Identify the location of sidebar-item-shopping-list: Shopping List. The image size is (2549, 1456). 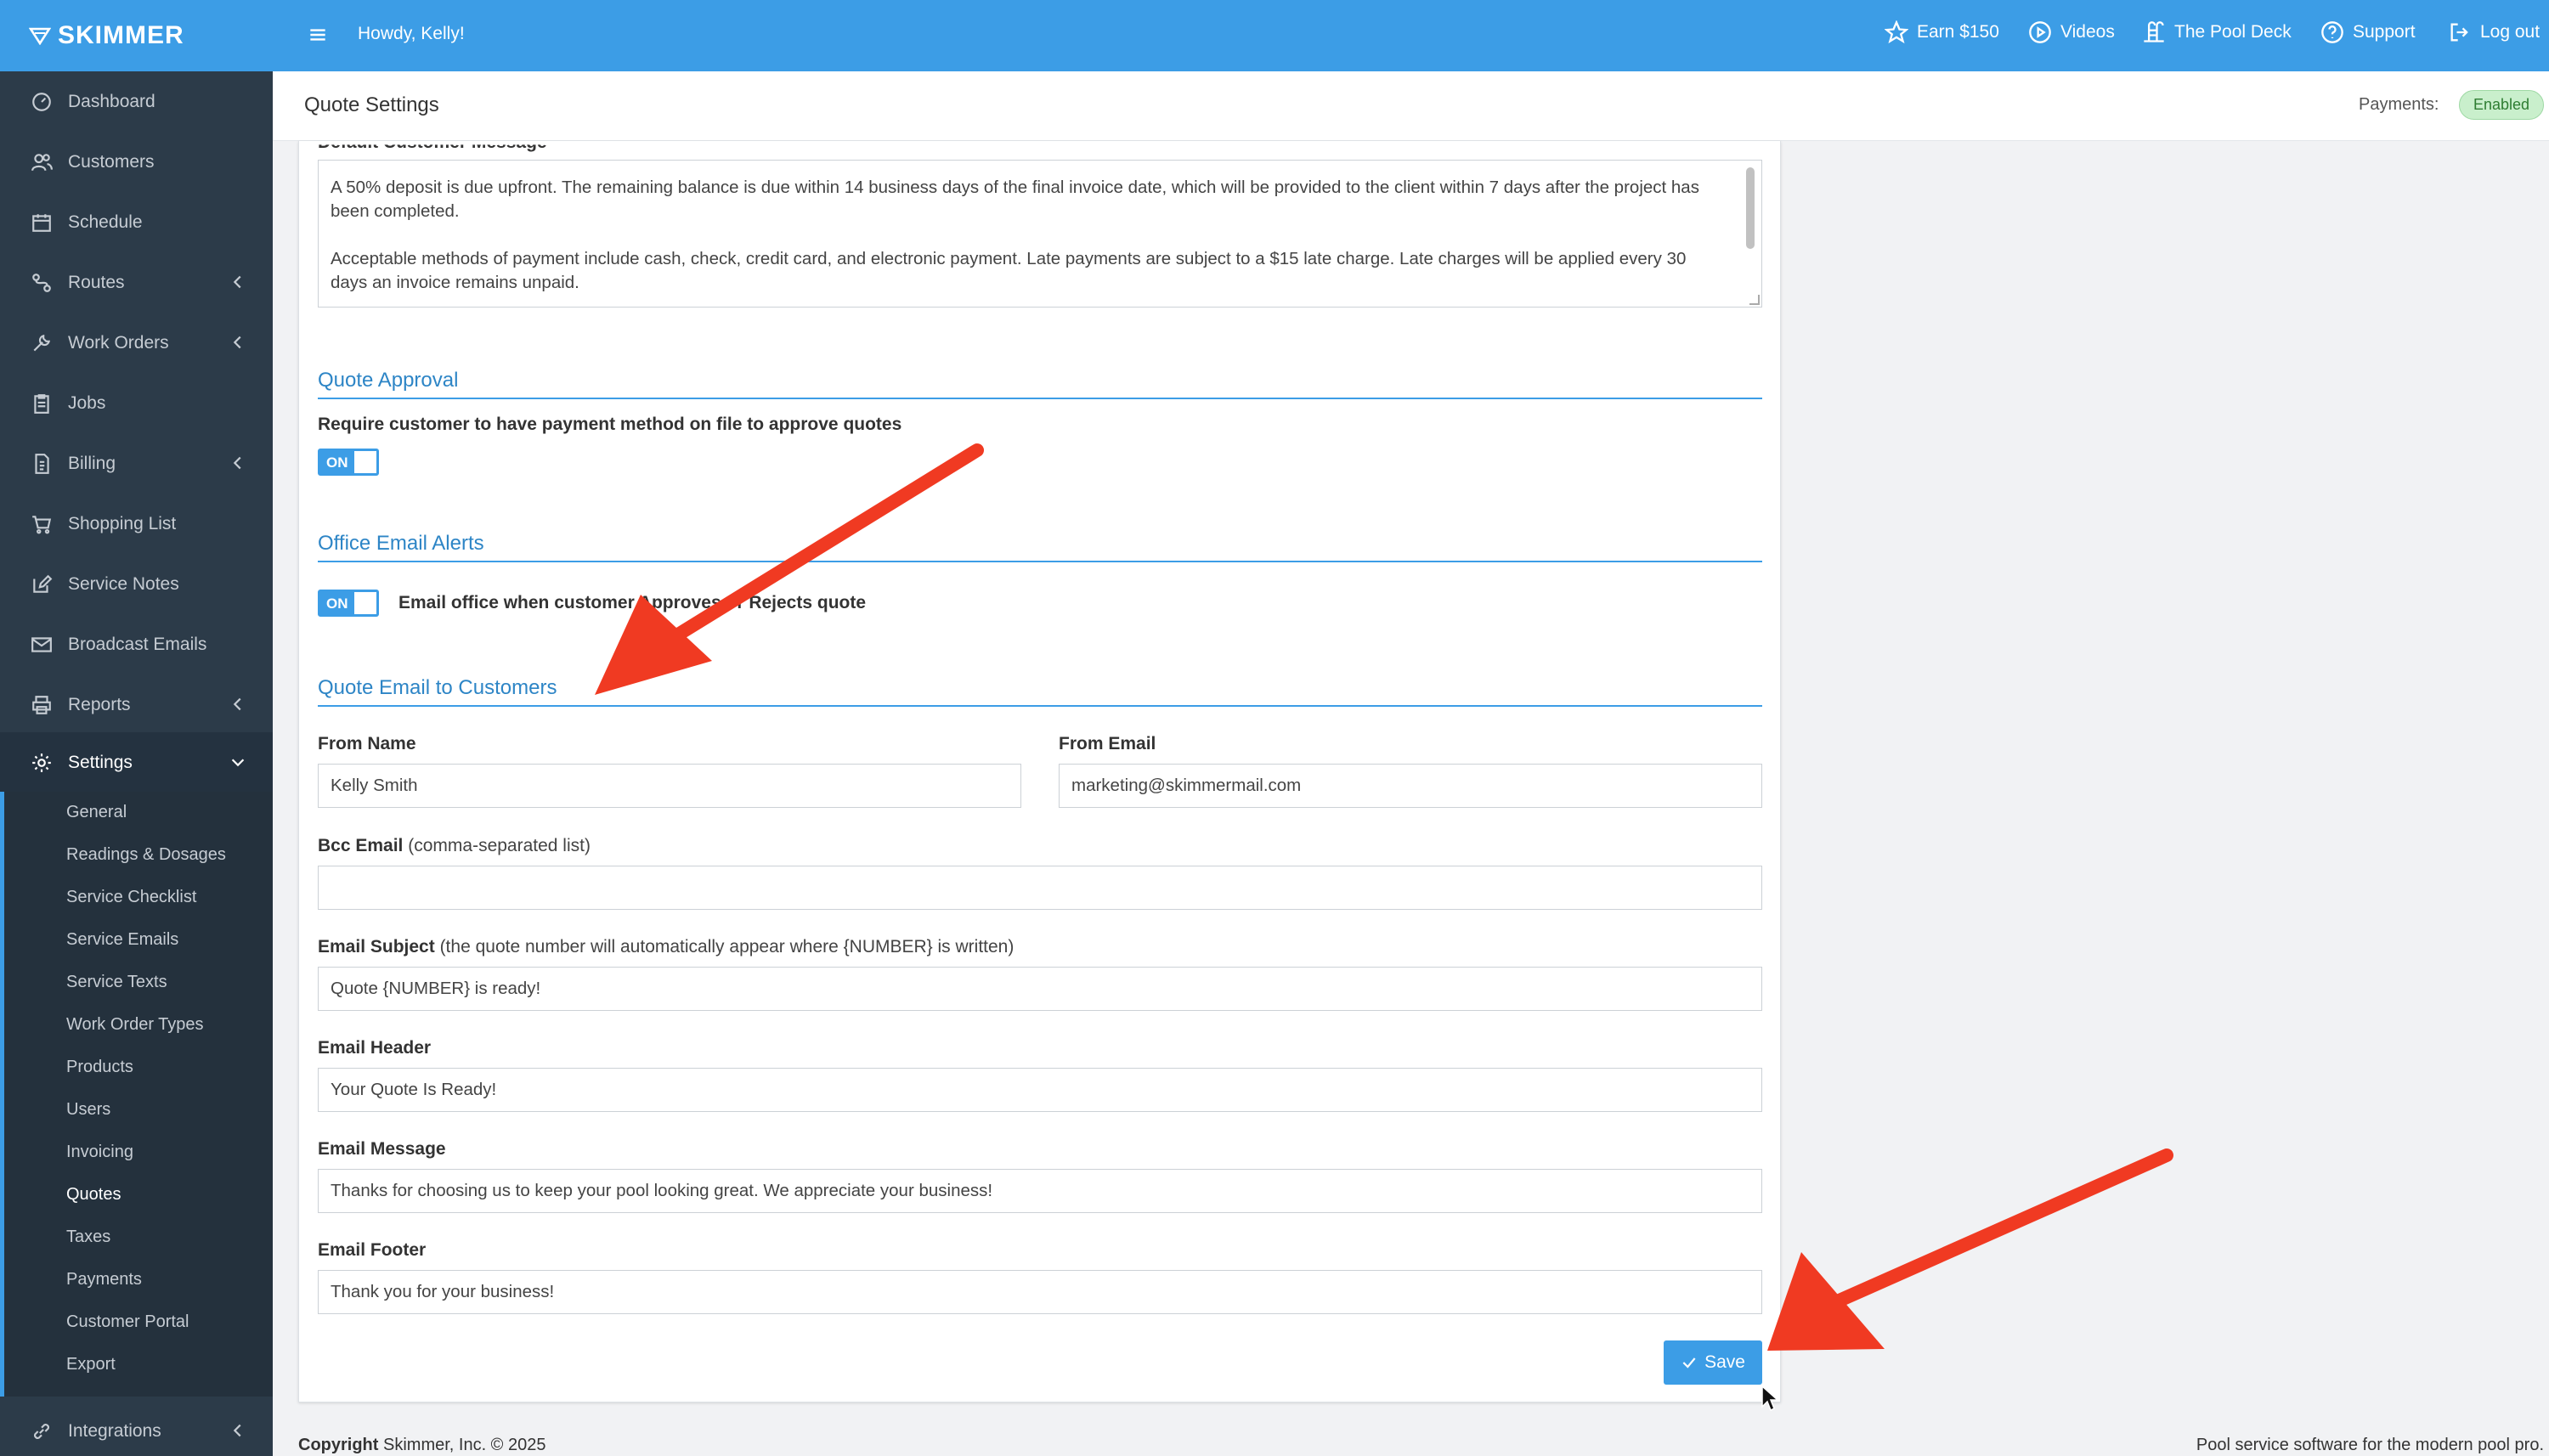
(137, 524).